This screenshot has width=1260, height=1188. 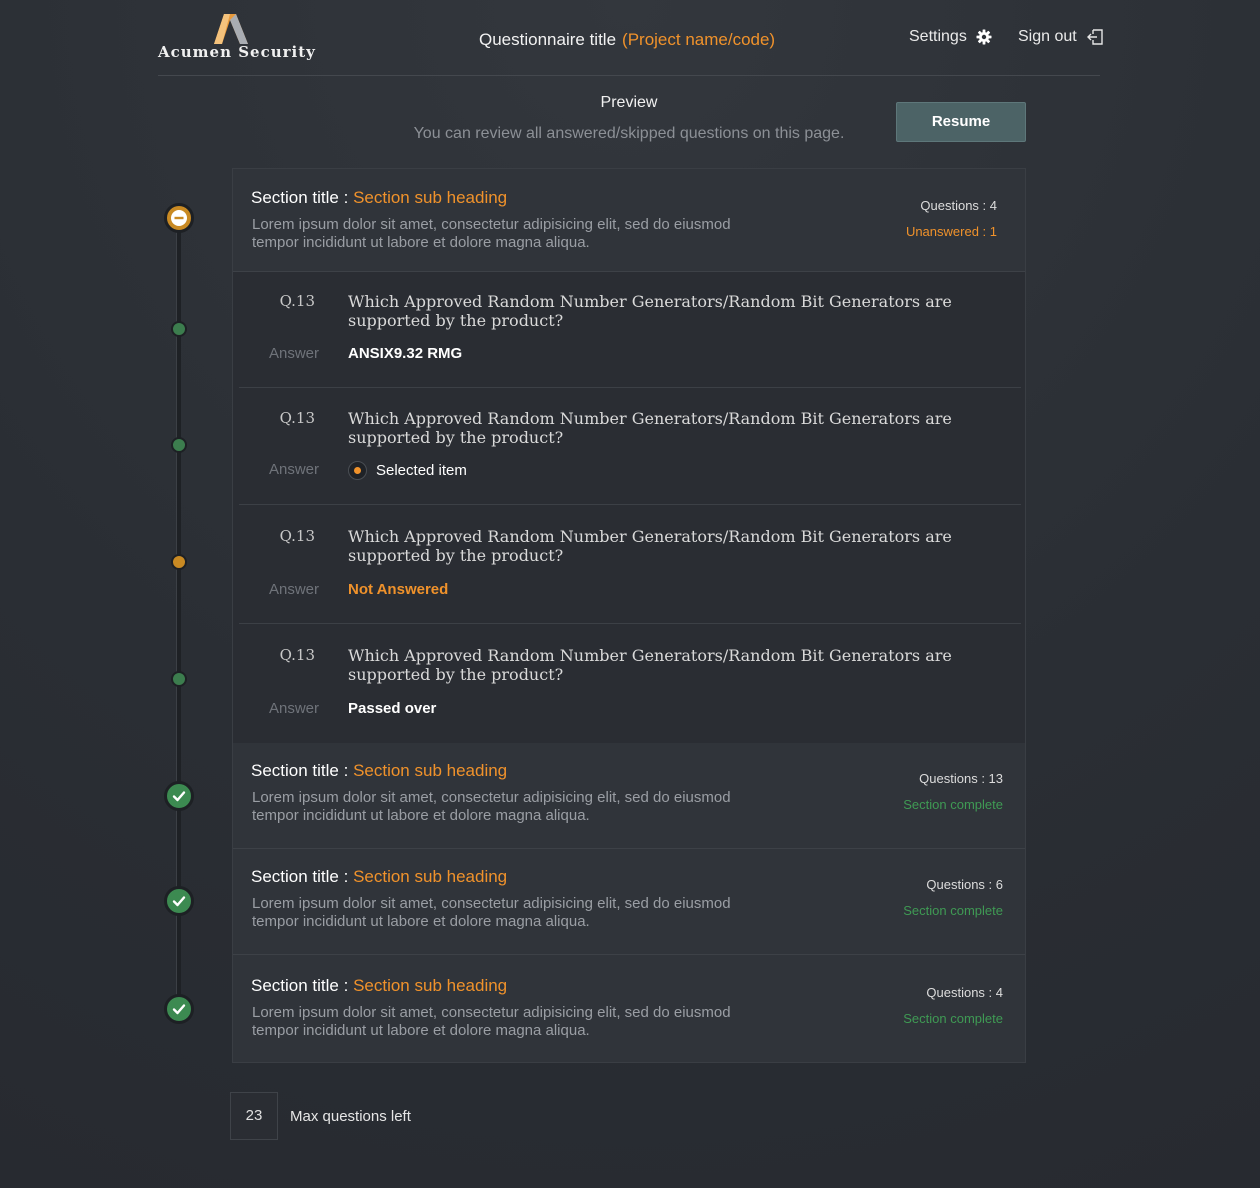 I want to click on preview-title: Preview, so click(x=629, y=102).